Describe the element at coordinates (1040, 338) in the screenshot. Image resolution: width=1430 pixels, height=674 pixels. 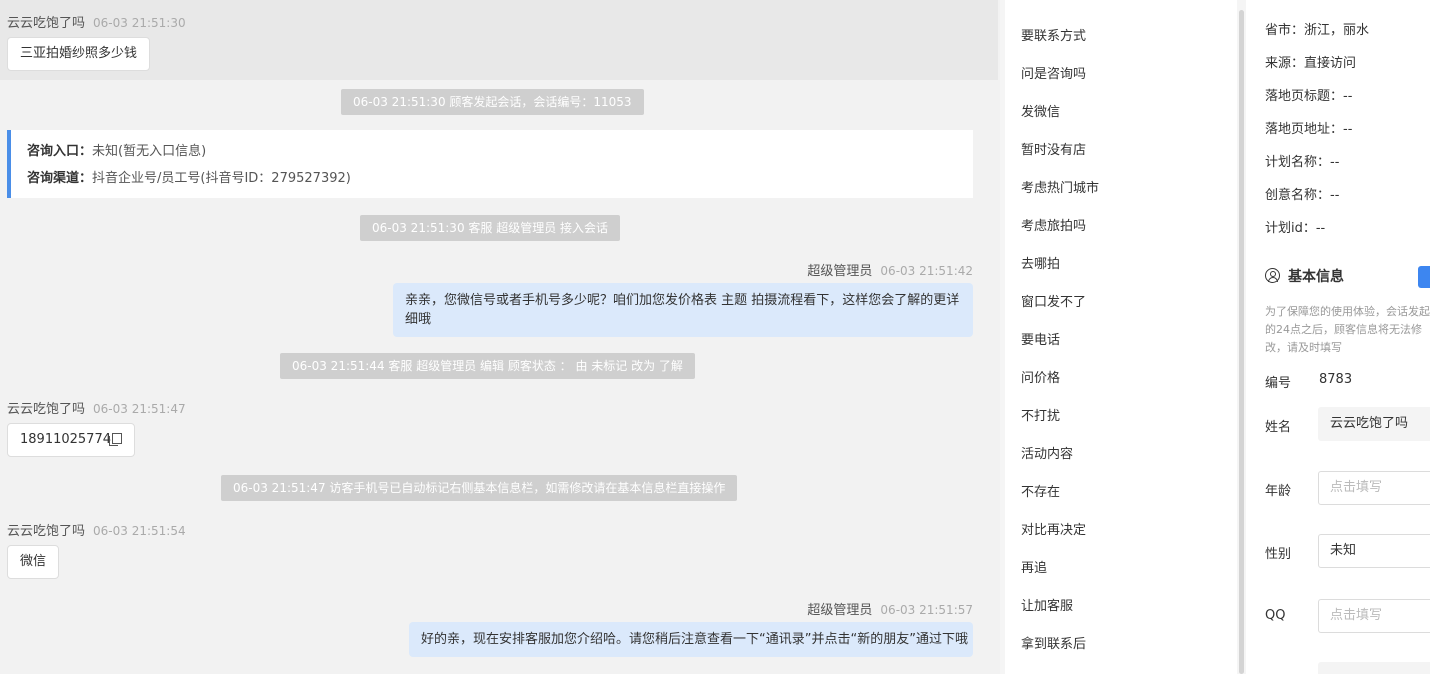
I see `quick-reply-item: 要电话` at that location.